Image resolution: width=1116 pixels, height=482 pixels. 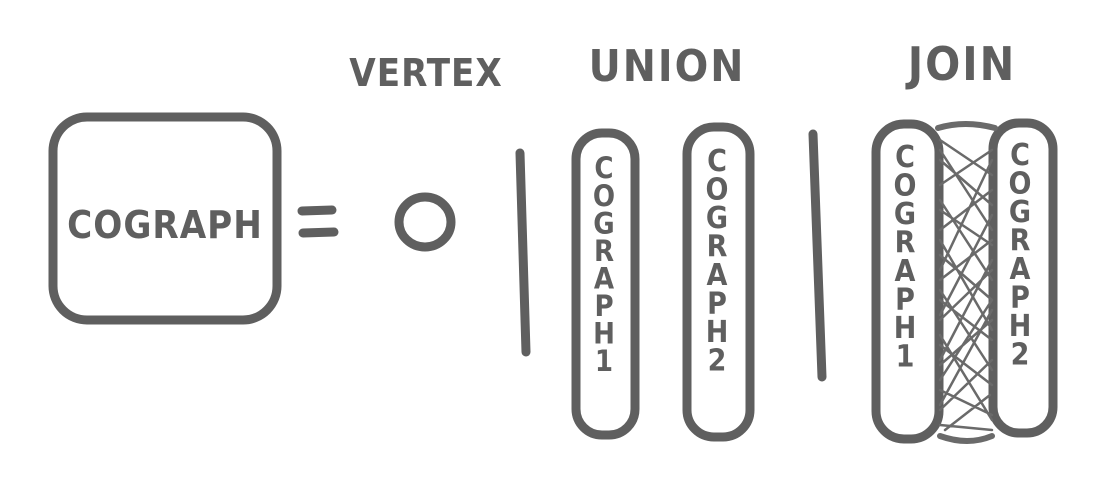 What do you see at coordinates (165, 225) in the screenshot?
I see `cograph-label: COGRAPH` at bounding box center [165, 225].